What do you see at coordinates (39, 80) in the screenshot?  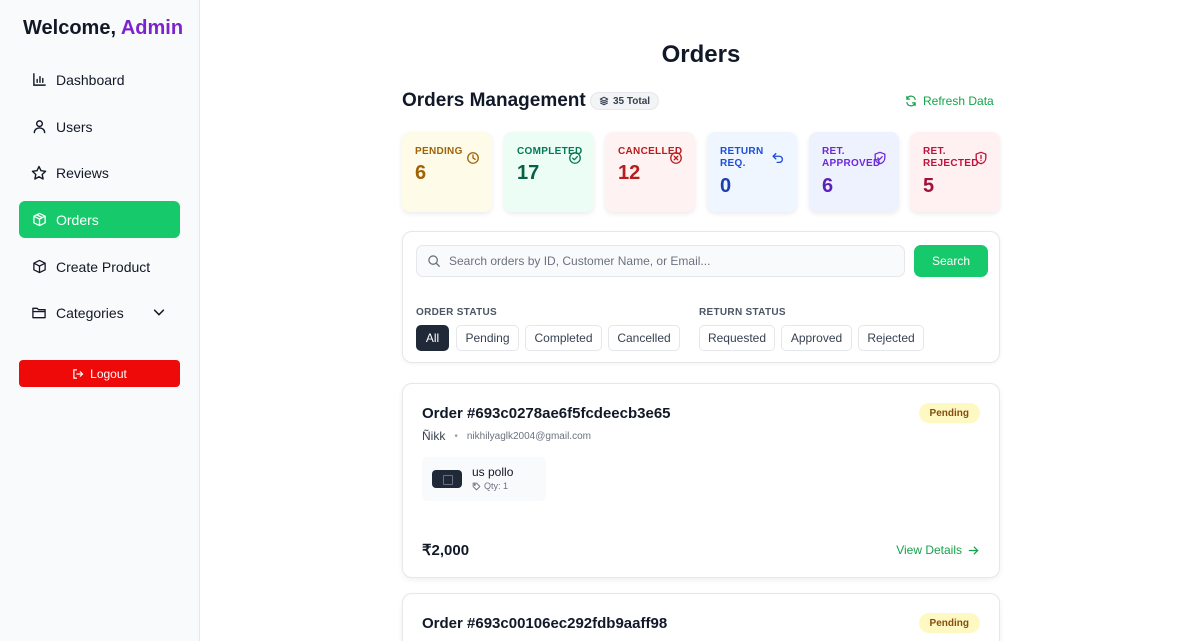 I see `bar-chart-icon` at bounding box center [39, 80].